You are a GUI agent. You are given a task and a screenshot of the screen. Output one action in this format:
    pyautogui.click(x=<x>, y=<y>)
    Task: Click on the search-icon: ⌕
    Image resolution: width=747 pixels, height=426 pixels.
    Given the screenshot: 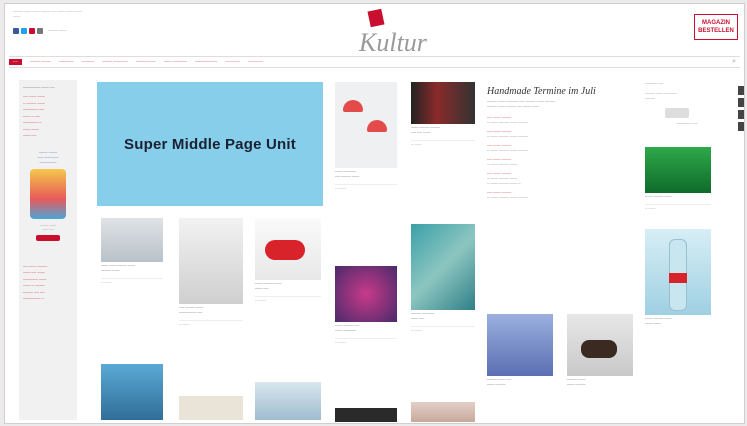 What is the action you would take?
    pyautogui.click(x=734, y=62)
    